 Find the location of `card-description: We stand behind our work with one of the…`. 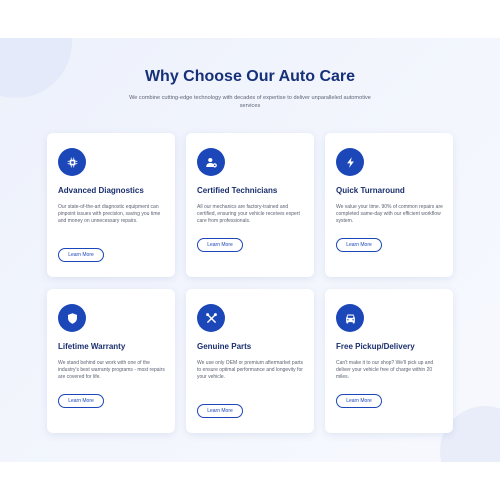

card-description: We stand behind our work with one of the… is located at coordinates (111, 370).